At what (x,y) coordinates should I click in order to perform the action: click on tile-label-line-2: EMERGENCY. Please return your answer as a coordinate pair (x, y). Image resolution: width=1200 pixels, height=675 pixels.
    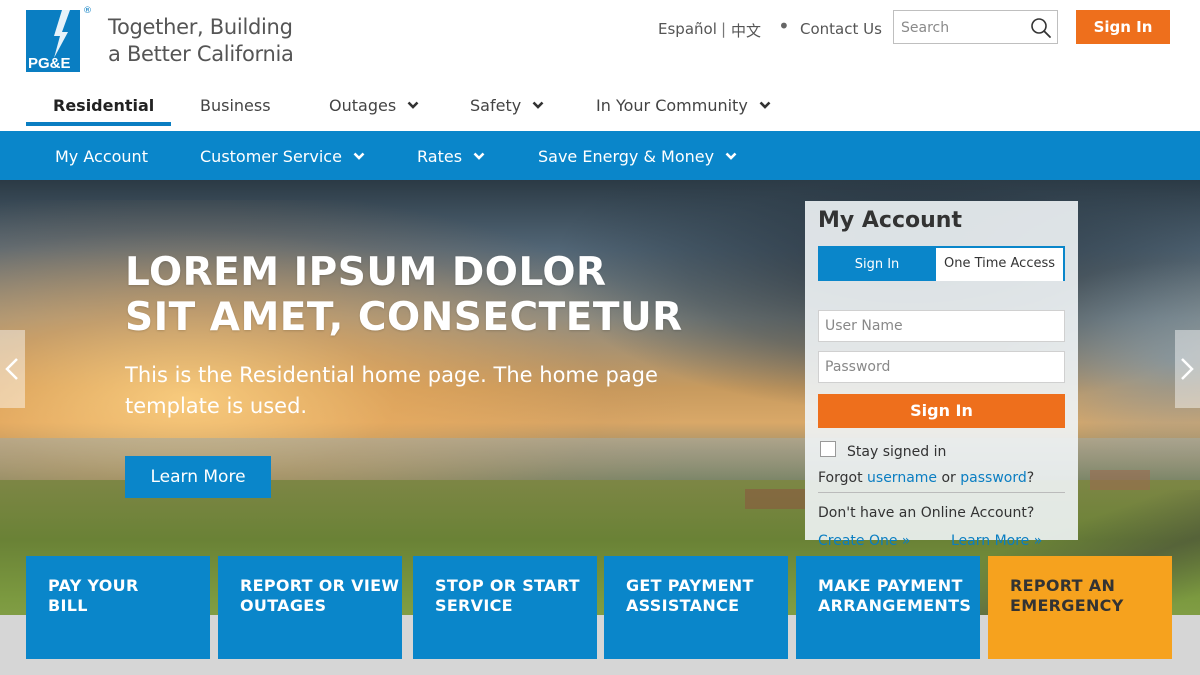
    Looking at the image, I should click on (1067, 605).